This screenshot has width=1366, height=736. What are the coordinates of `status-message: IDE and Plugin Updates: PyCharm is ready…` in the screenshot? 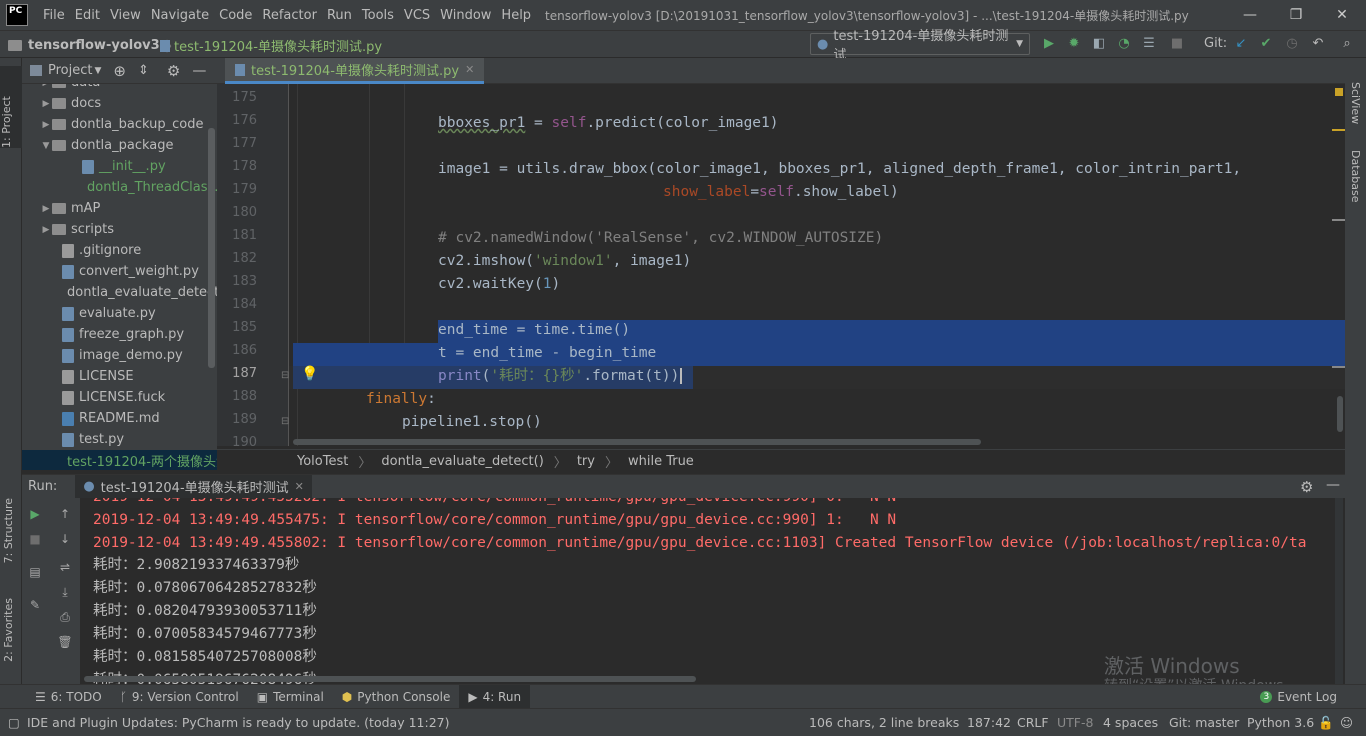 It's located at (238, 722).